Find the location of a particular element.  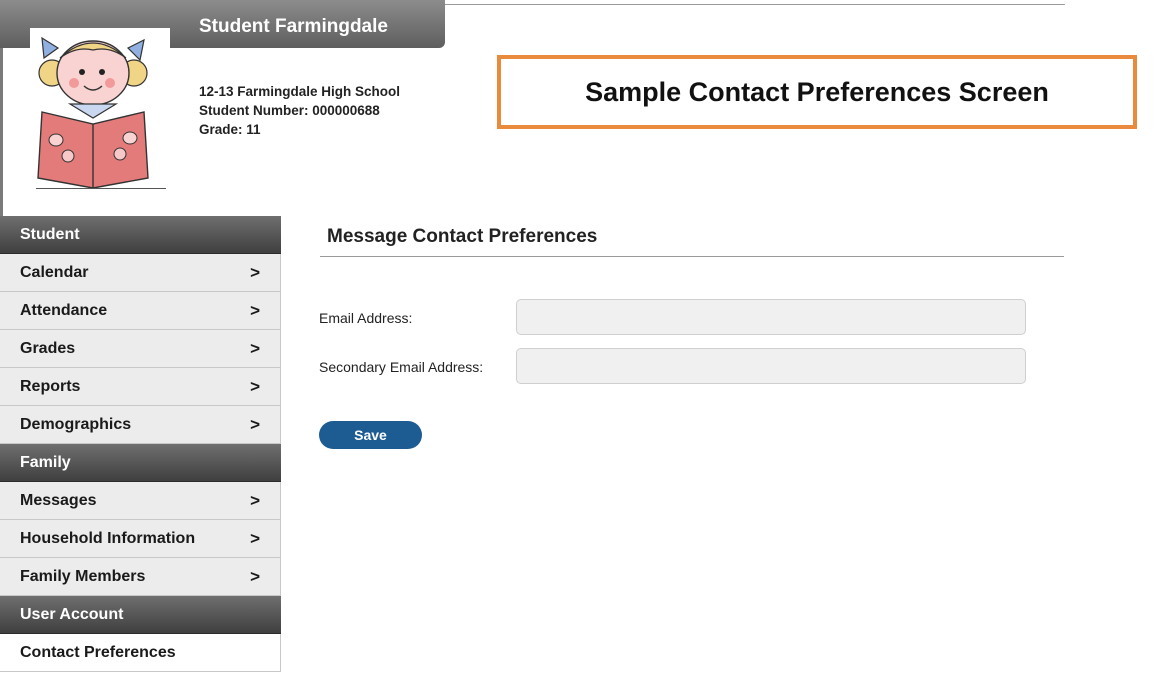

sidebar-item-calendar: Calendar > is located at coordinates (140, 273).